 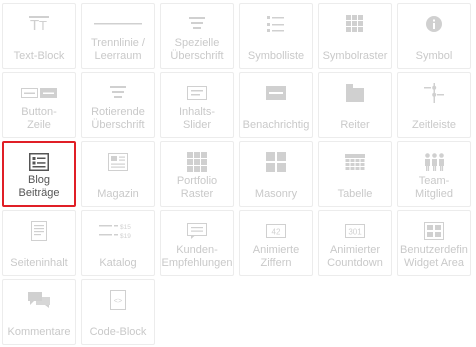 What do you see at coordinates (276, 194) in the screenshot?
I see `widget-label: Masonry` at bounding box center [276, 194].